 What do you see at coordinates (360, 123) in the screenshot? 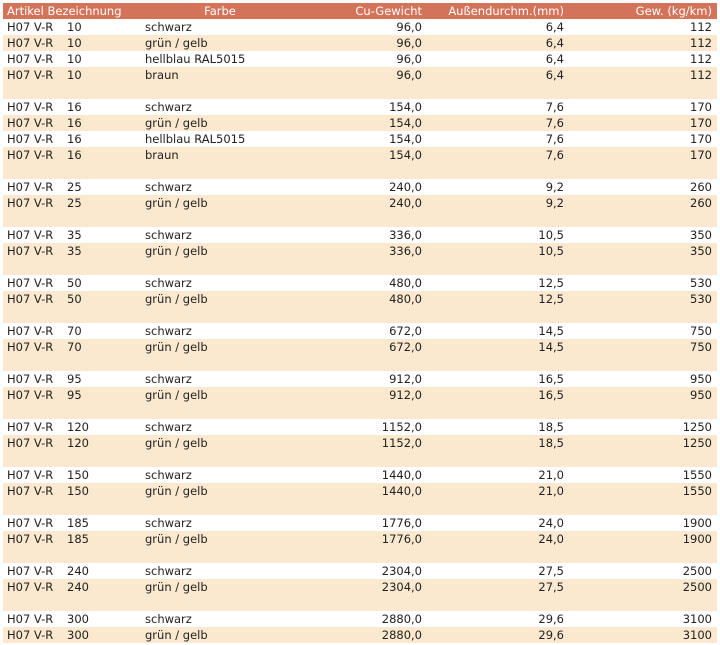
I see `table-row: H07 V-R 16 grün / gelb 154,0 7,6 170` at bounding box center [360, 123].